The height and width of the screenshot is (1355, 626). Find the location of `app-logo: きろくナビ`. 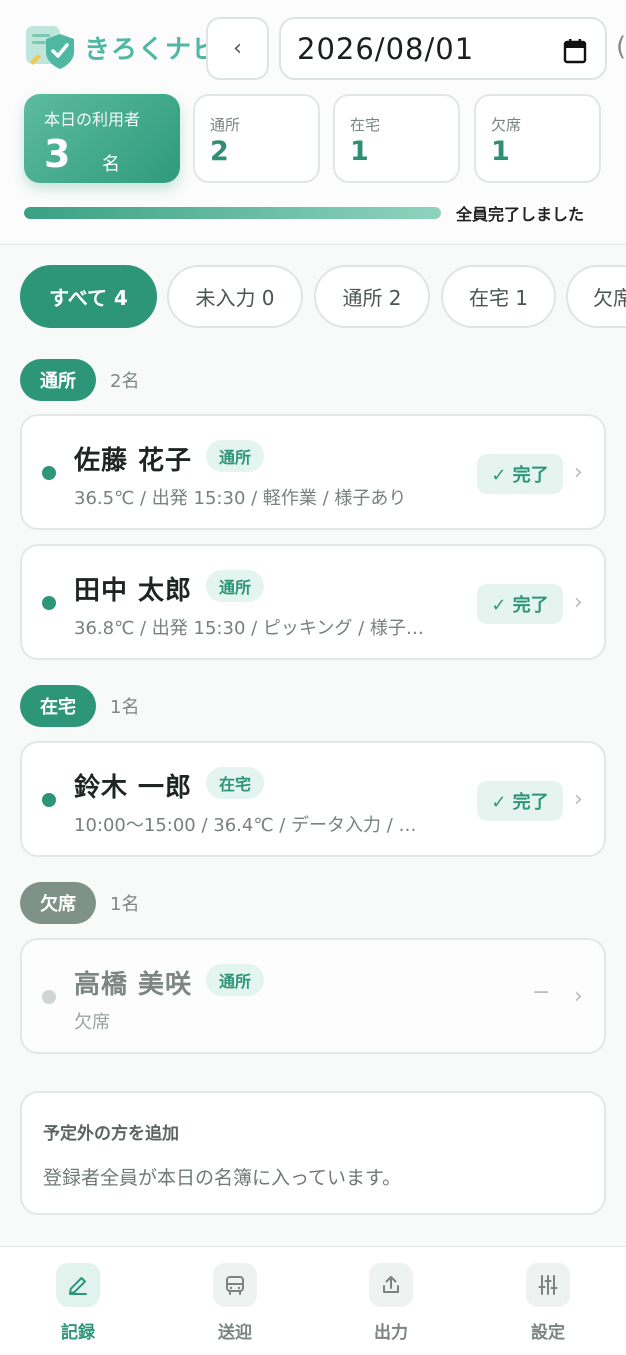

app-logo: きろくナビ is located at coordinates (121, 47).